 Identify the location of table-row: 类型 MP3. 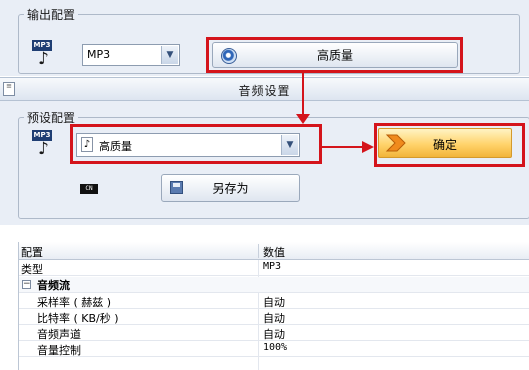
(274, 268).